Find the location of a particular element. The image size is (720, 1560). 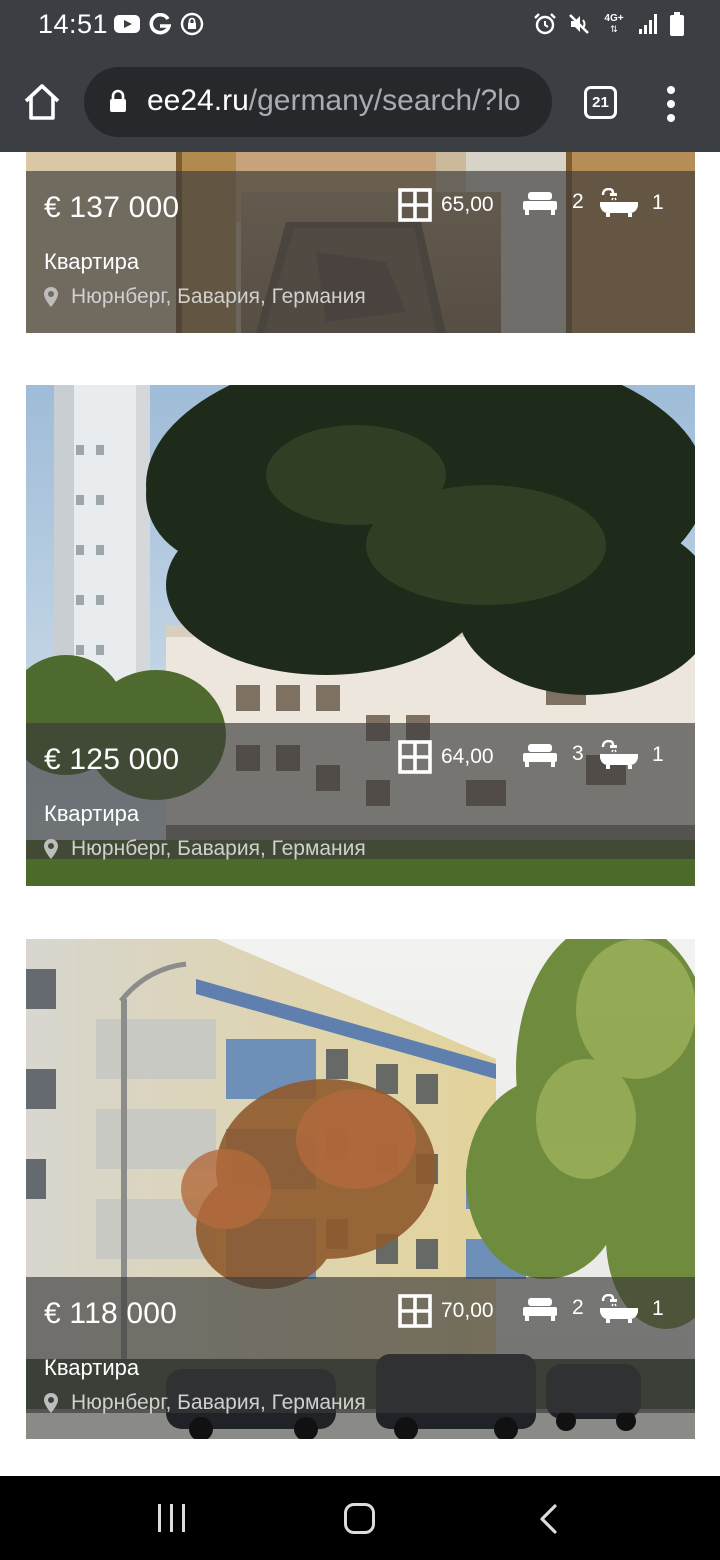

system-nav-bar is located at coordinates (360, 1518).